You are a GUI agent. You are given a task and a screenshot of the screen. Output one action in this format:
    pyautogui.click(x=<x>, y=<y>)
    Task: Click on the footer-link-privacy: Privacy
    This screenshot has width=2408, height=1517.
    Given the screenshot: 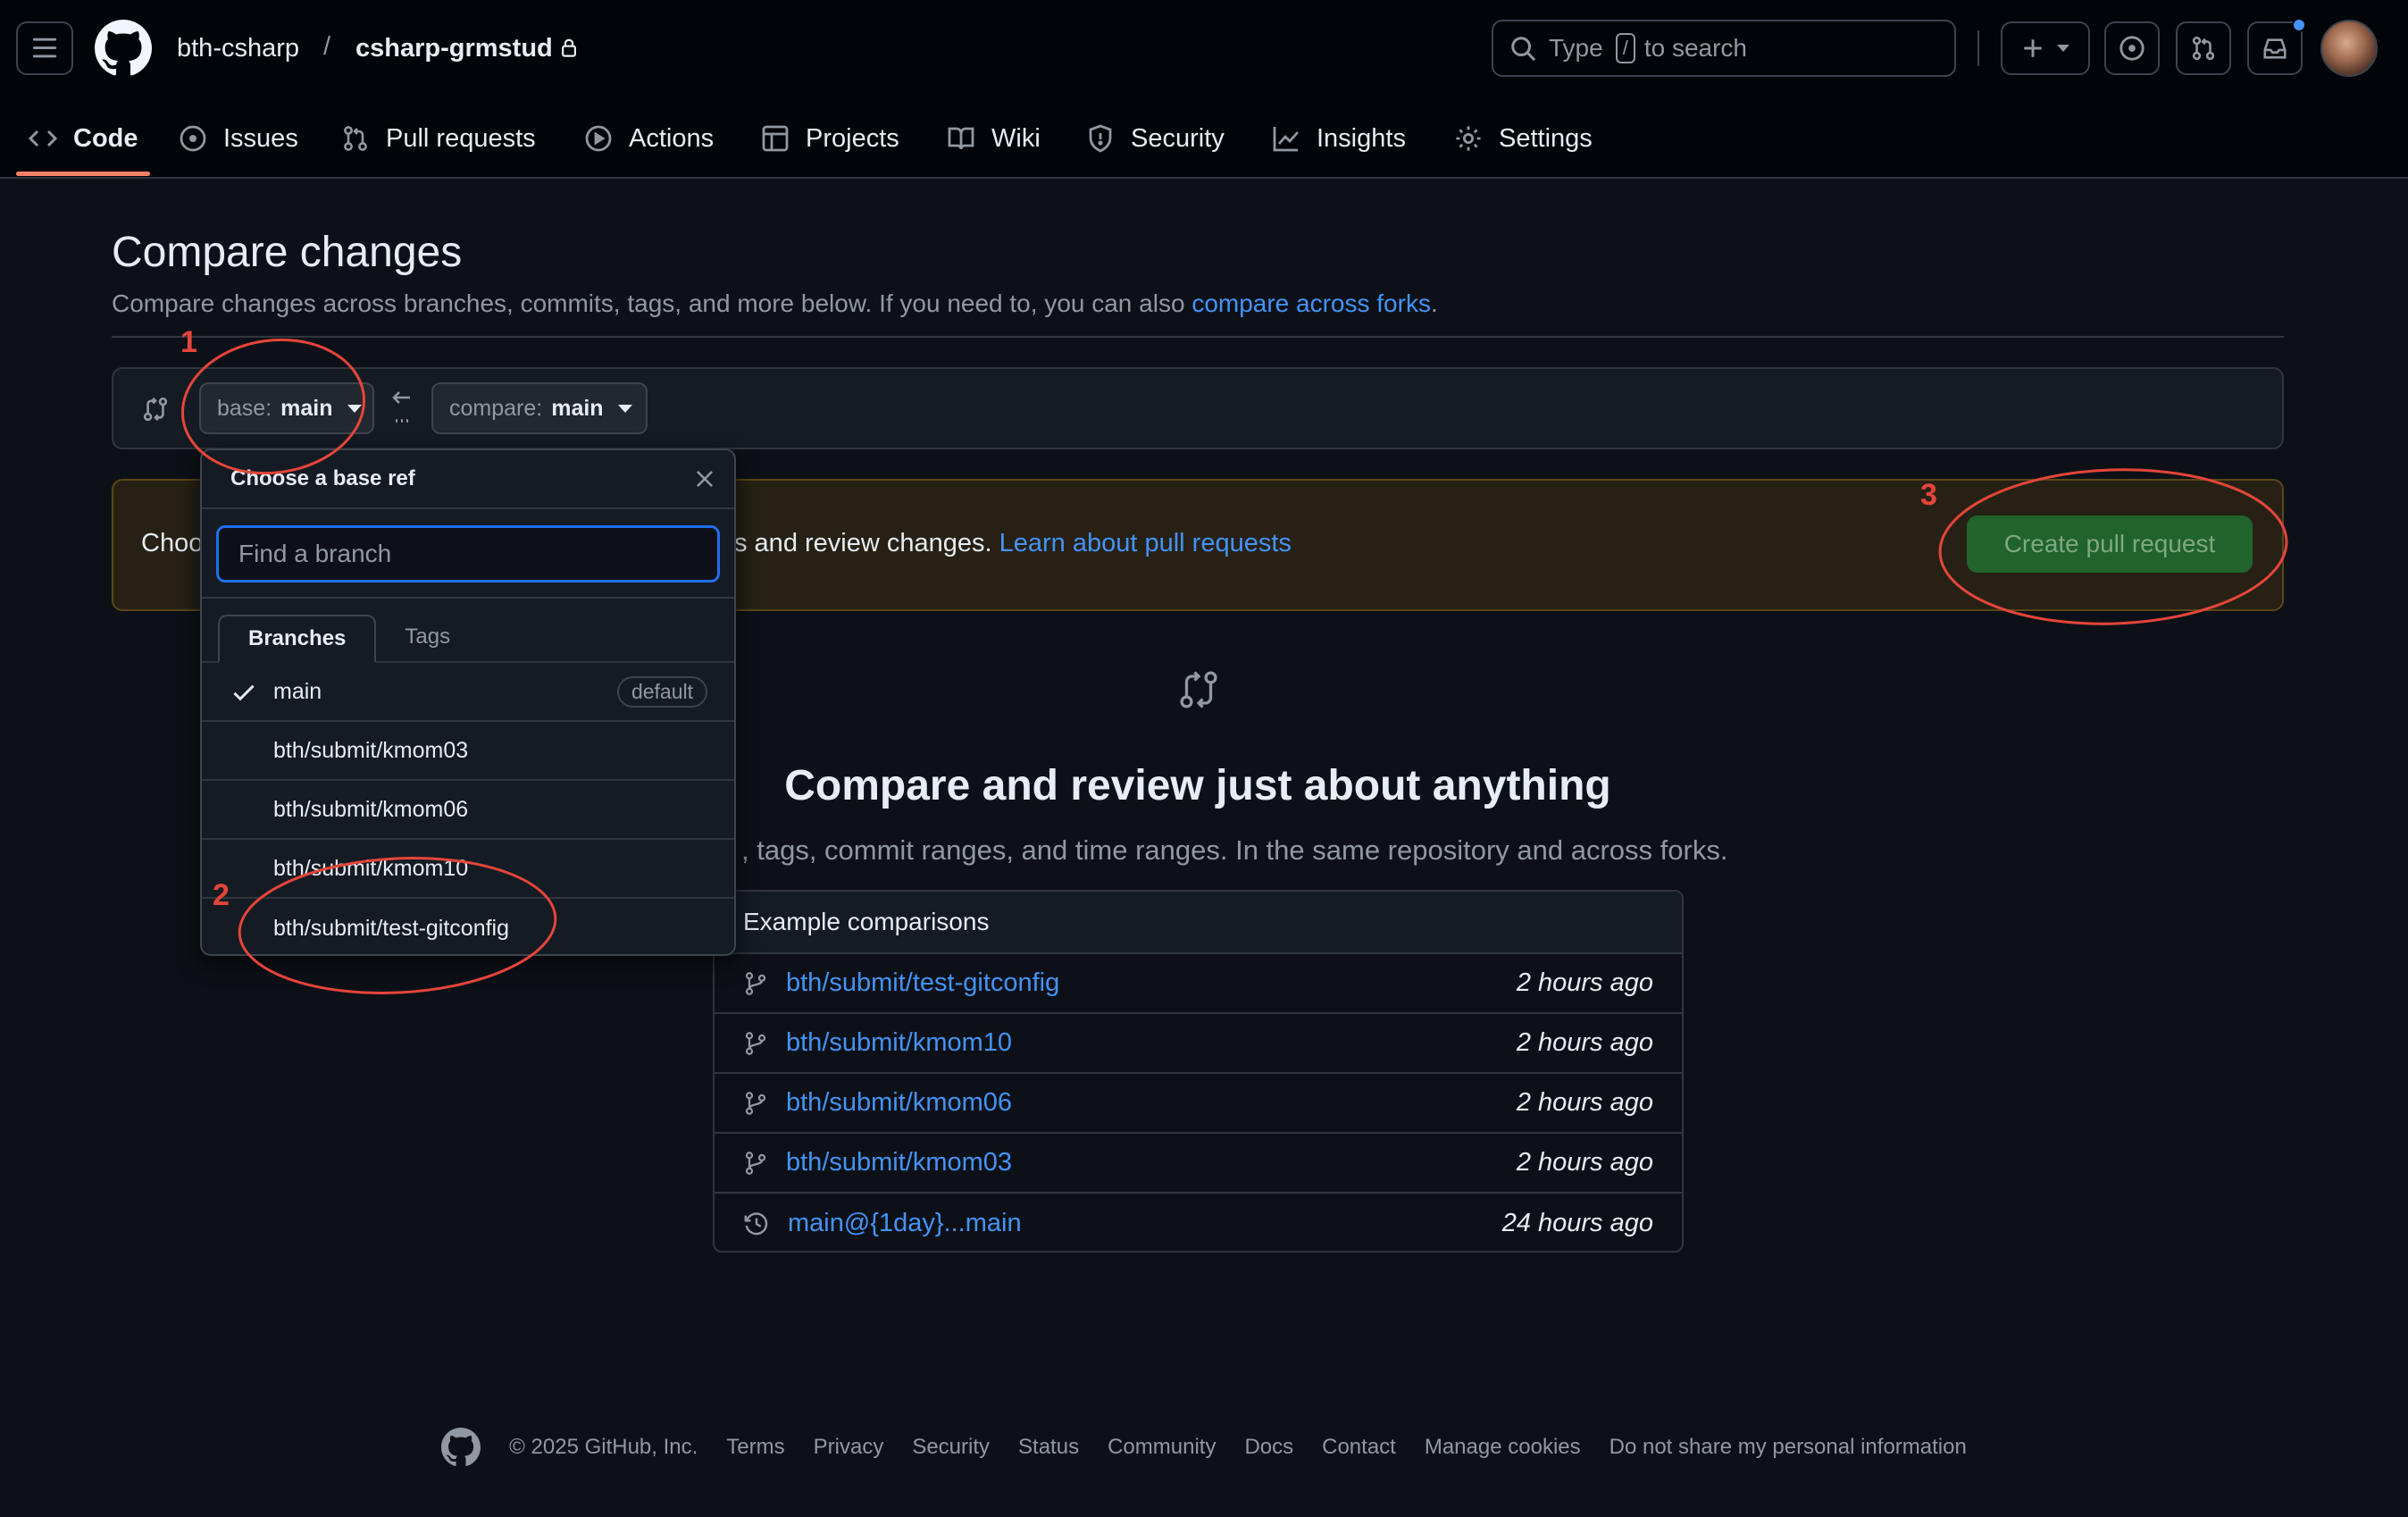 What is the action you would take?
    pyautogui.click(x=849, y=1447)
    